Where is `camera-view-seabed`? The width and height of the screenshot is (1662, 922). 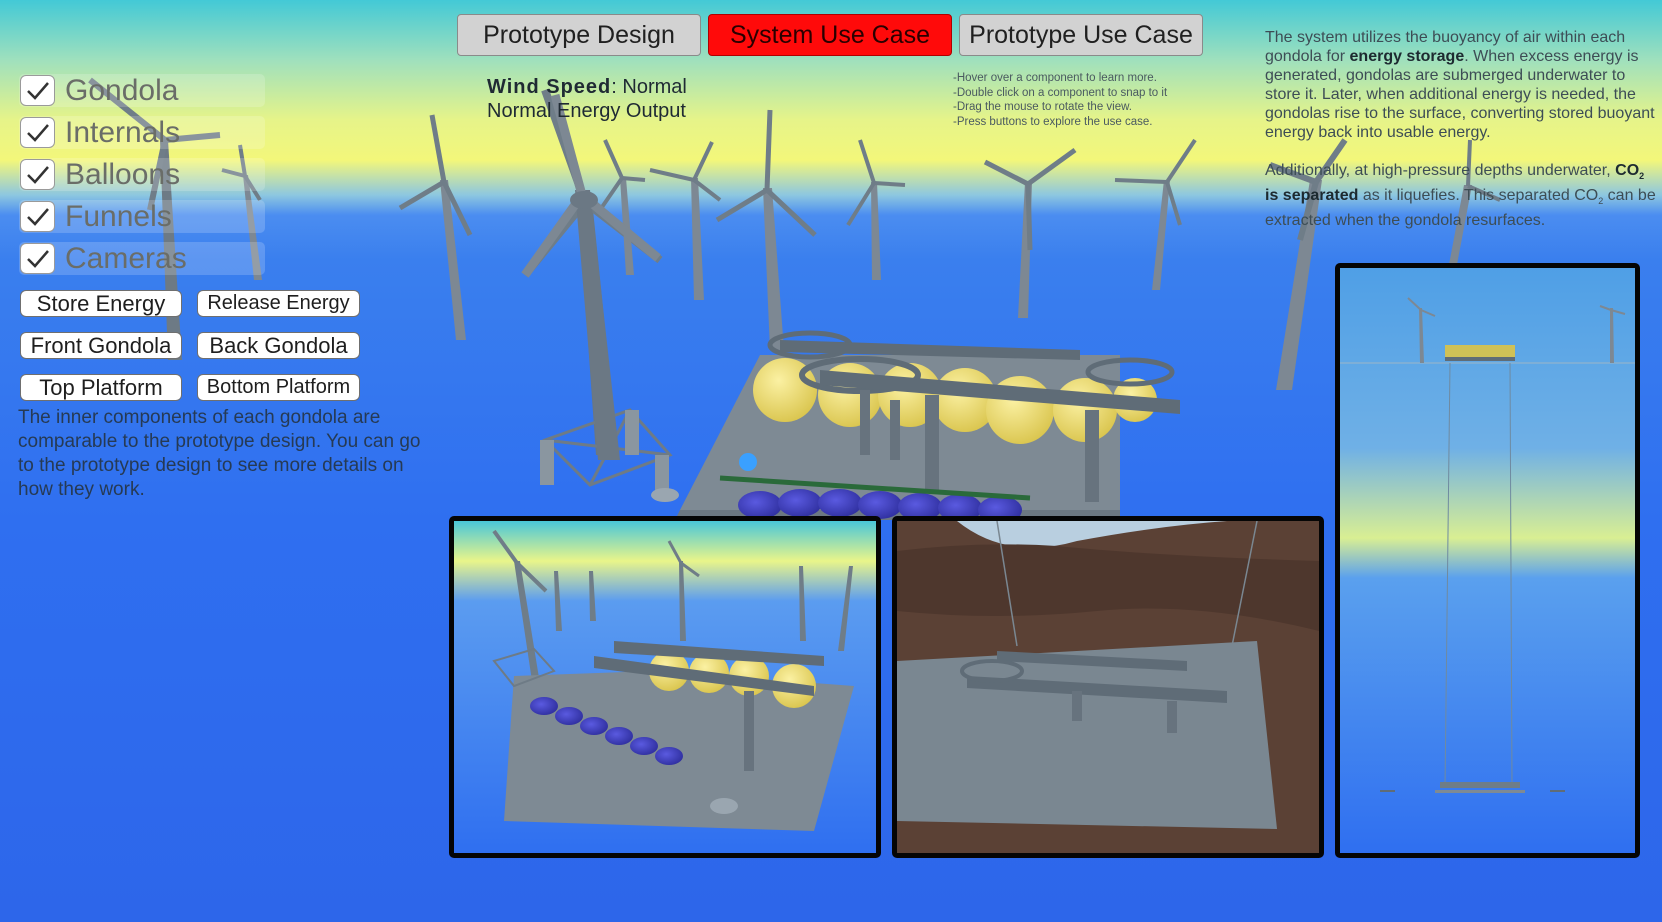 camera-view-seabed is located at coordinates (1108, 687).